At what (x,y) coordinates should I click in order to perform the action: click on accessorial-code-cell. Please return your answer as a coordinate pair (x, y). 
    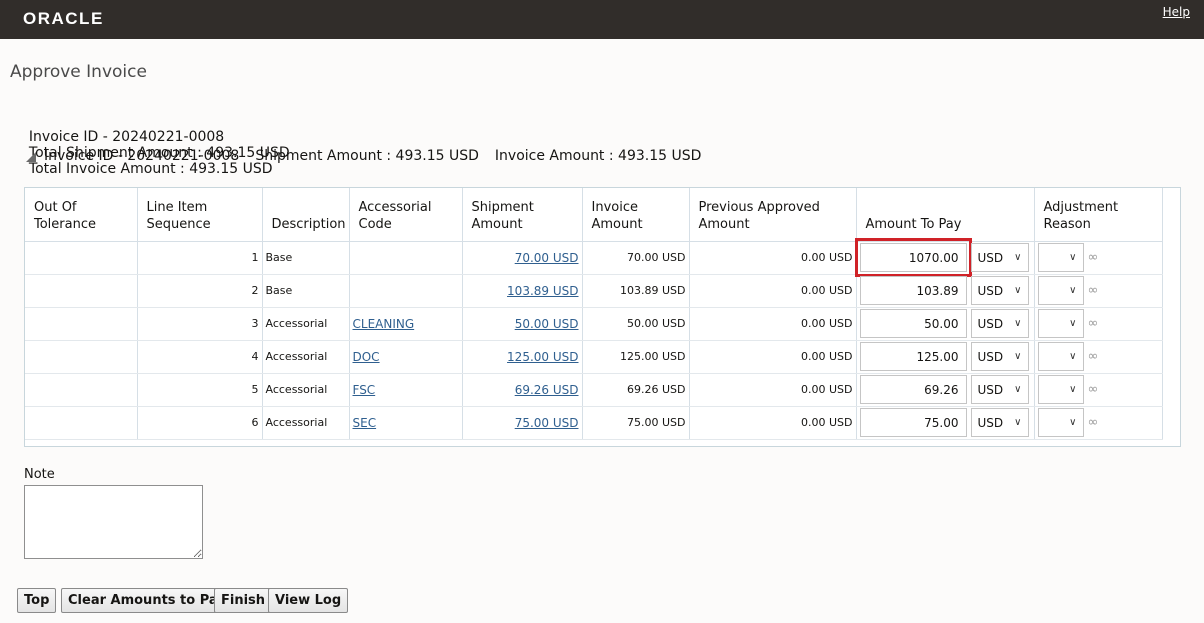
    Looking at the image, I should click on (406, 258).